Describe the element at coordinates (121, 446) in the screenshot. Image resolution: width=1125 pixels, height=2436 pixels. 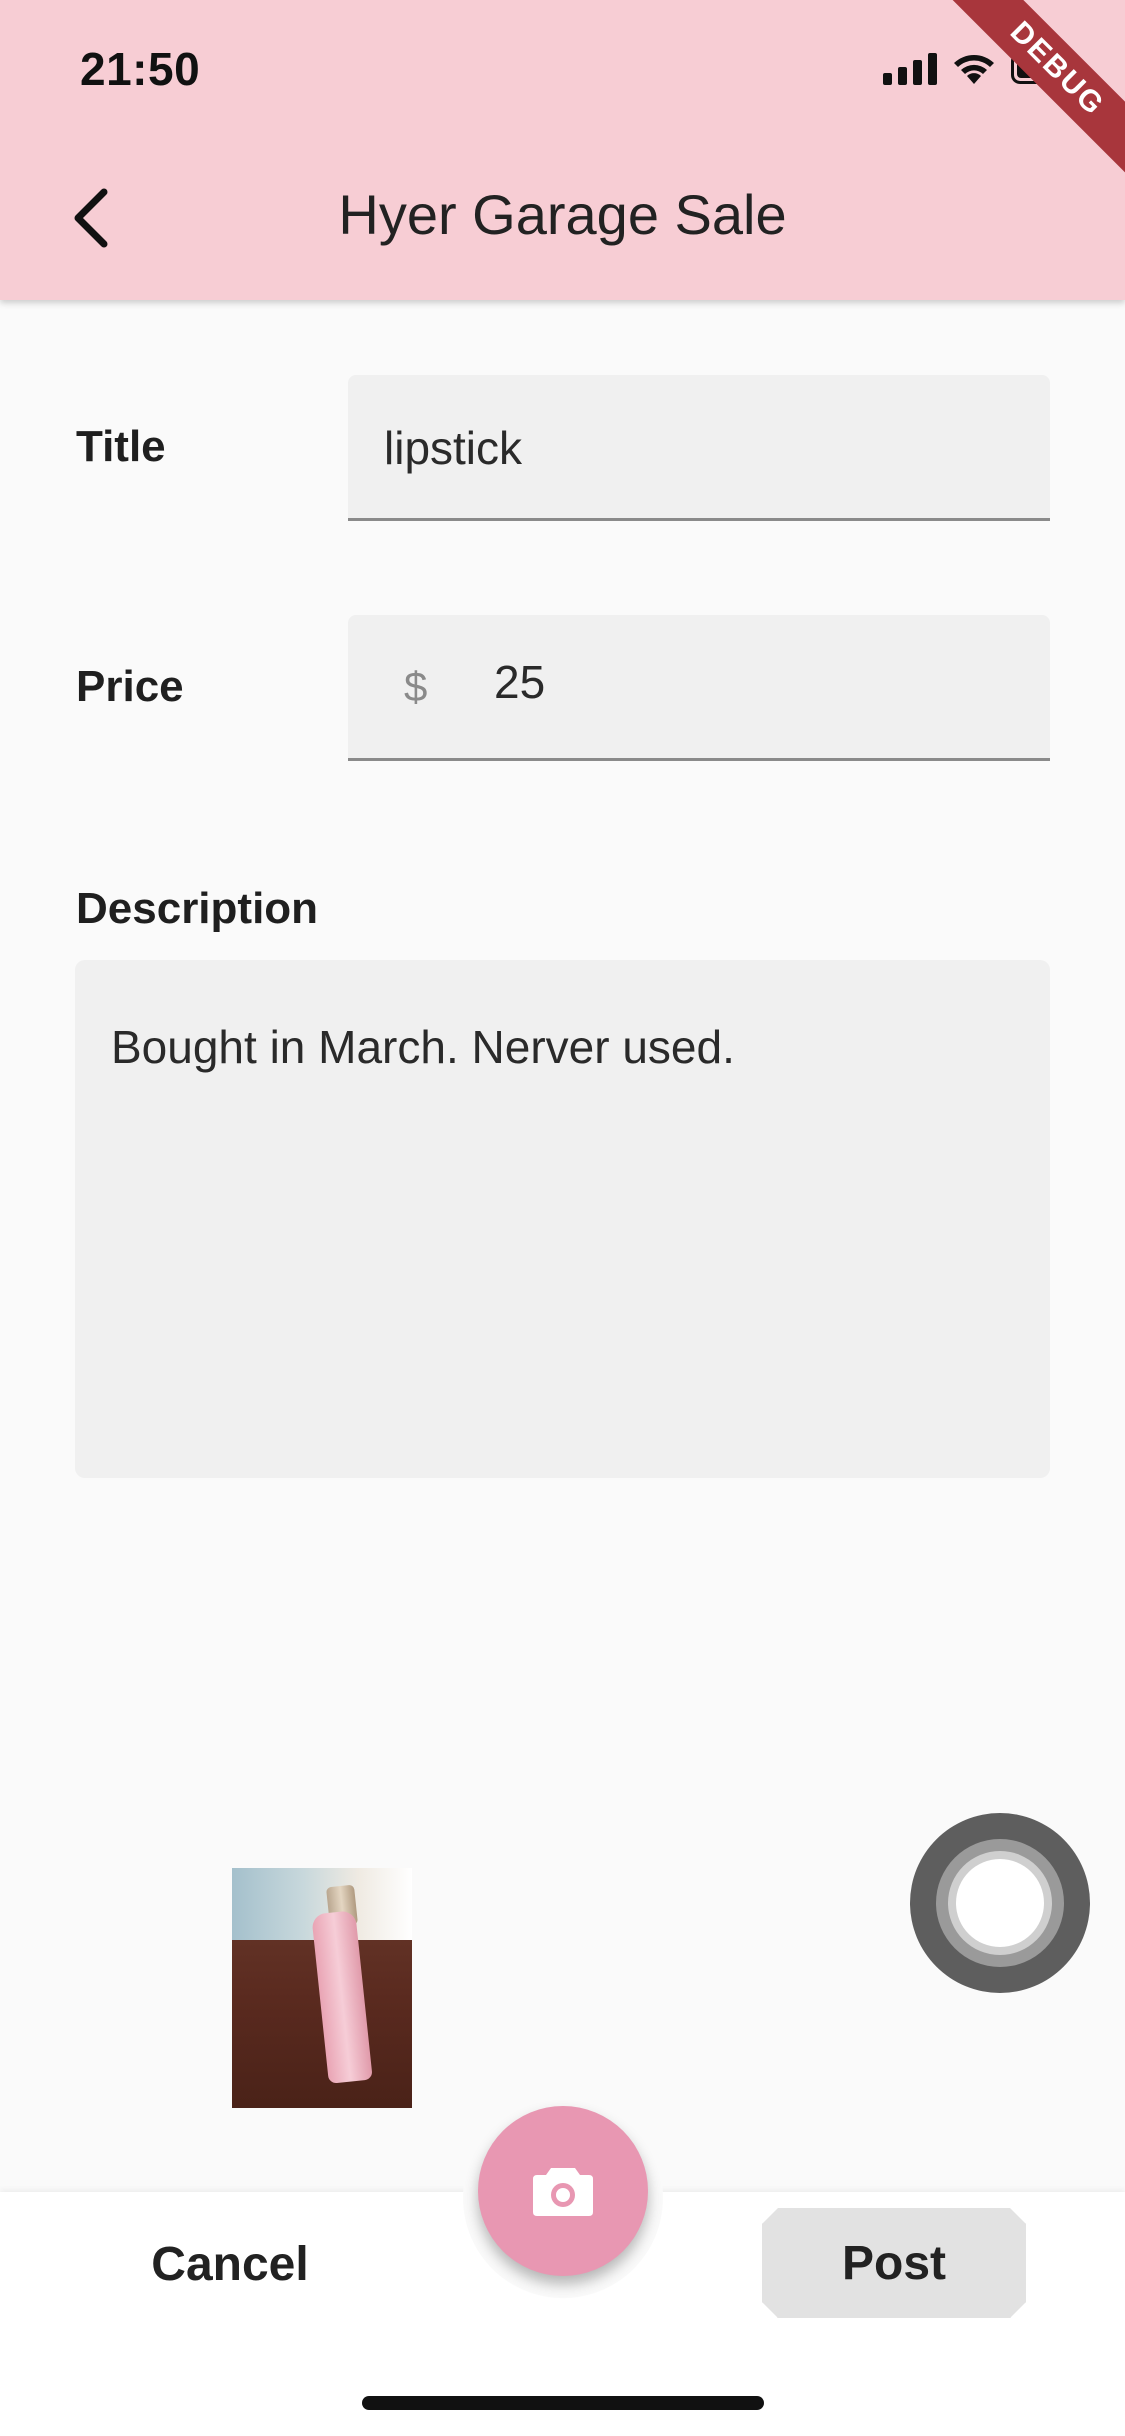
I see `title-label: Title` at that location.